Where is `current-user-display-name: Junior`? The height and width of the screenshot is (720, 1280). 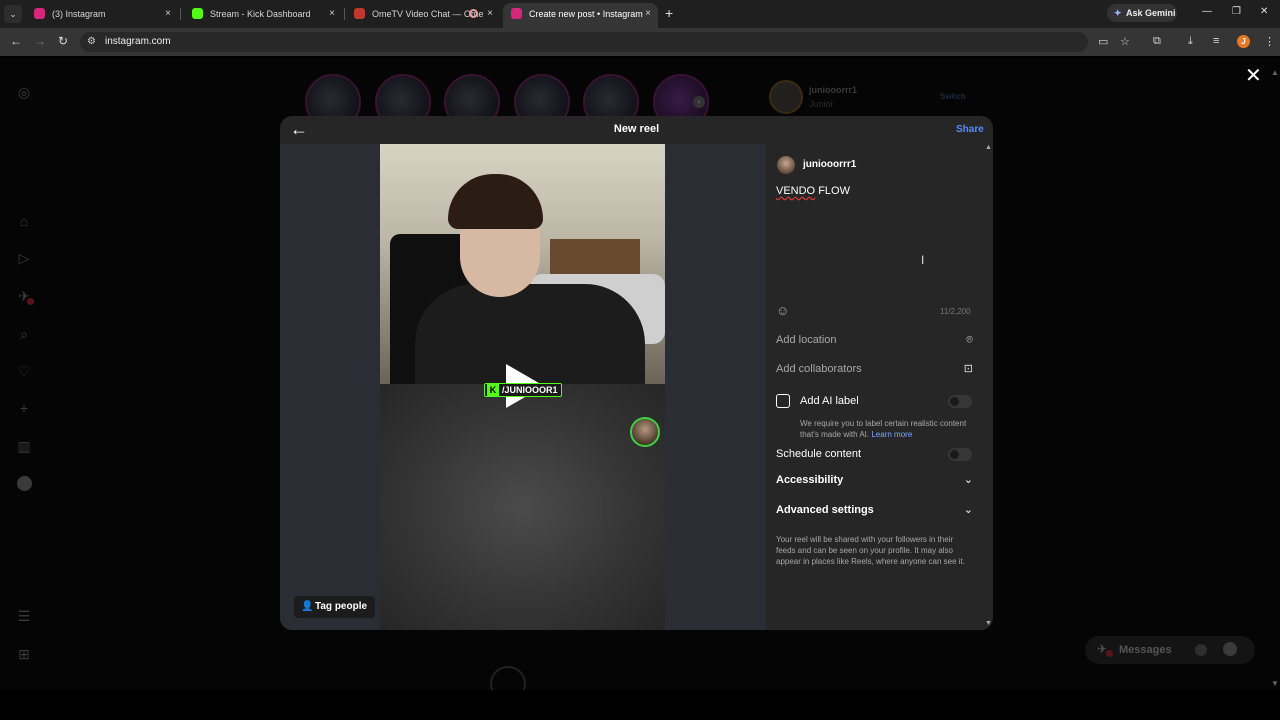 current-user-display-name: Junior is located at coordinates (821, 104).